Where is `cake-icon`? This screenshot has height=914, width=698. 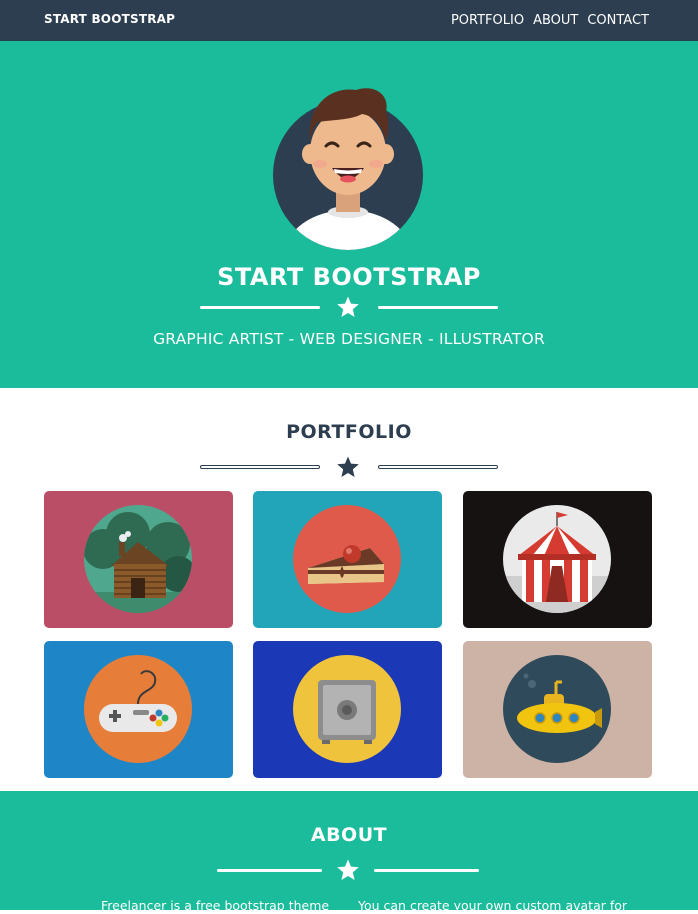
cake-icon is located at coordinates (347, 559).